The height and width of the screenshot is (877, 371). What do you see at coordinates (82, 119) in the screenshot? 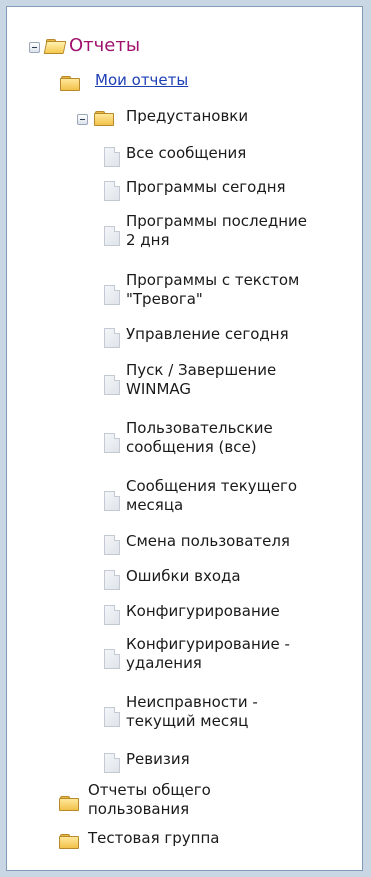
I see `presets-collapse-toggle` at bounding box center [82, 119].